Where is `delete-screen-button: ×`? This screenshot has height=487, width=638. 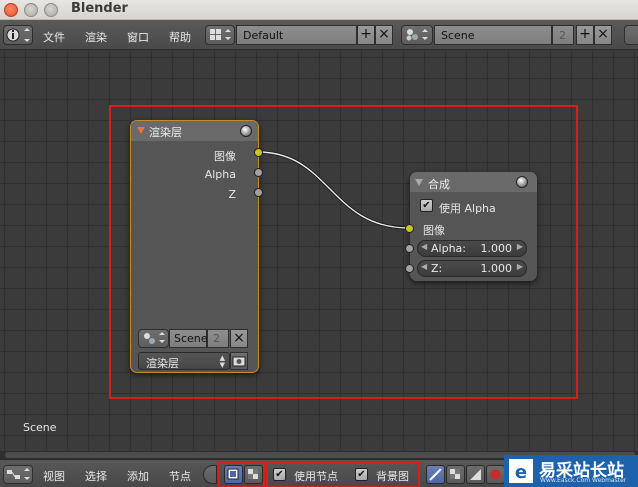
delete-screen-button: × is located at coordinates (384, 35).